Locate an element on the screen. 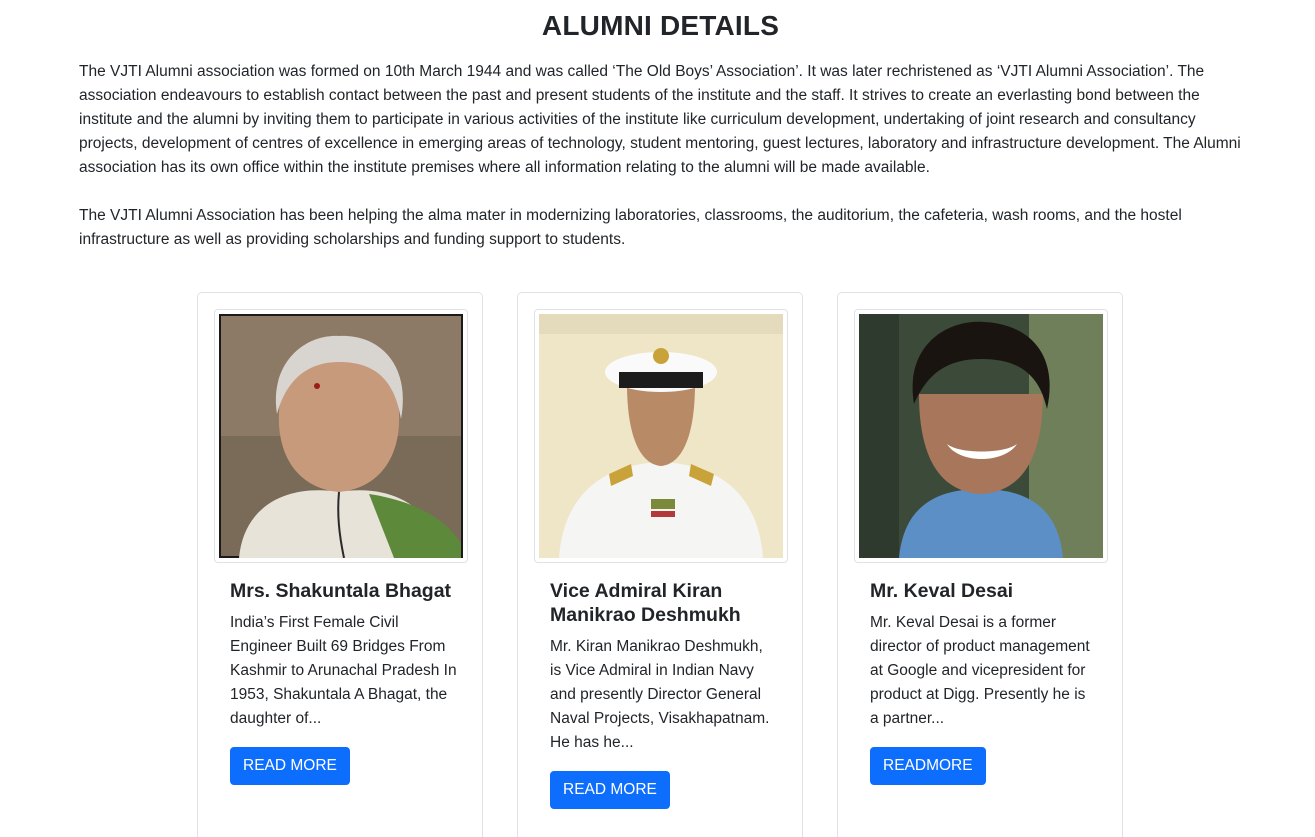 The image size is (1315, 837). alumni-photo-shakuntala-bhagat is located at coordinates (341, 436).